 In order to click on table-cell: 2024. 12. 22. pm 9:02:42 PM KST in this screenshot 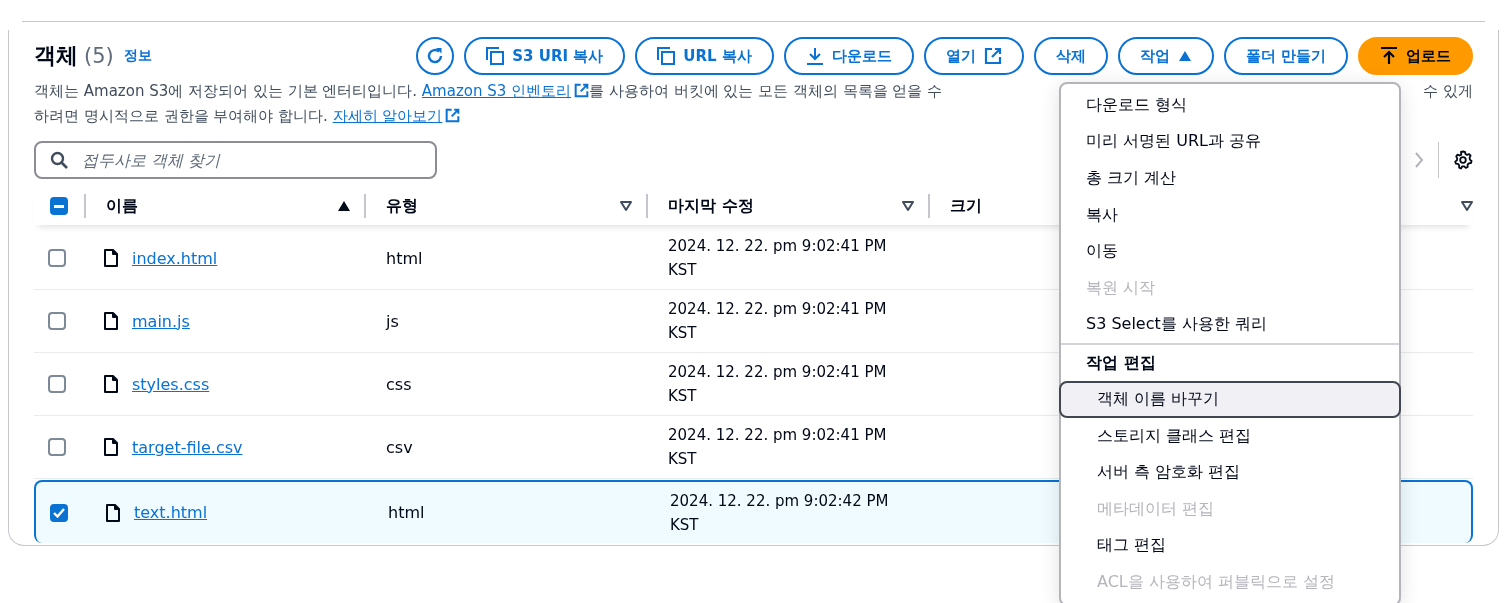, I will do `click(779, 512)`.